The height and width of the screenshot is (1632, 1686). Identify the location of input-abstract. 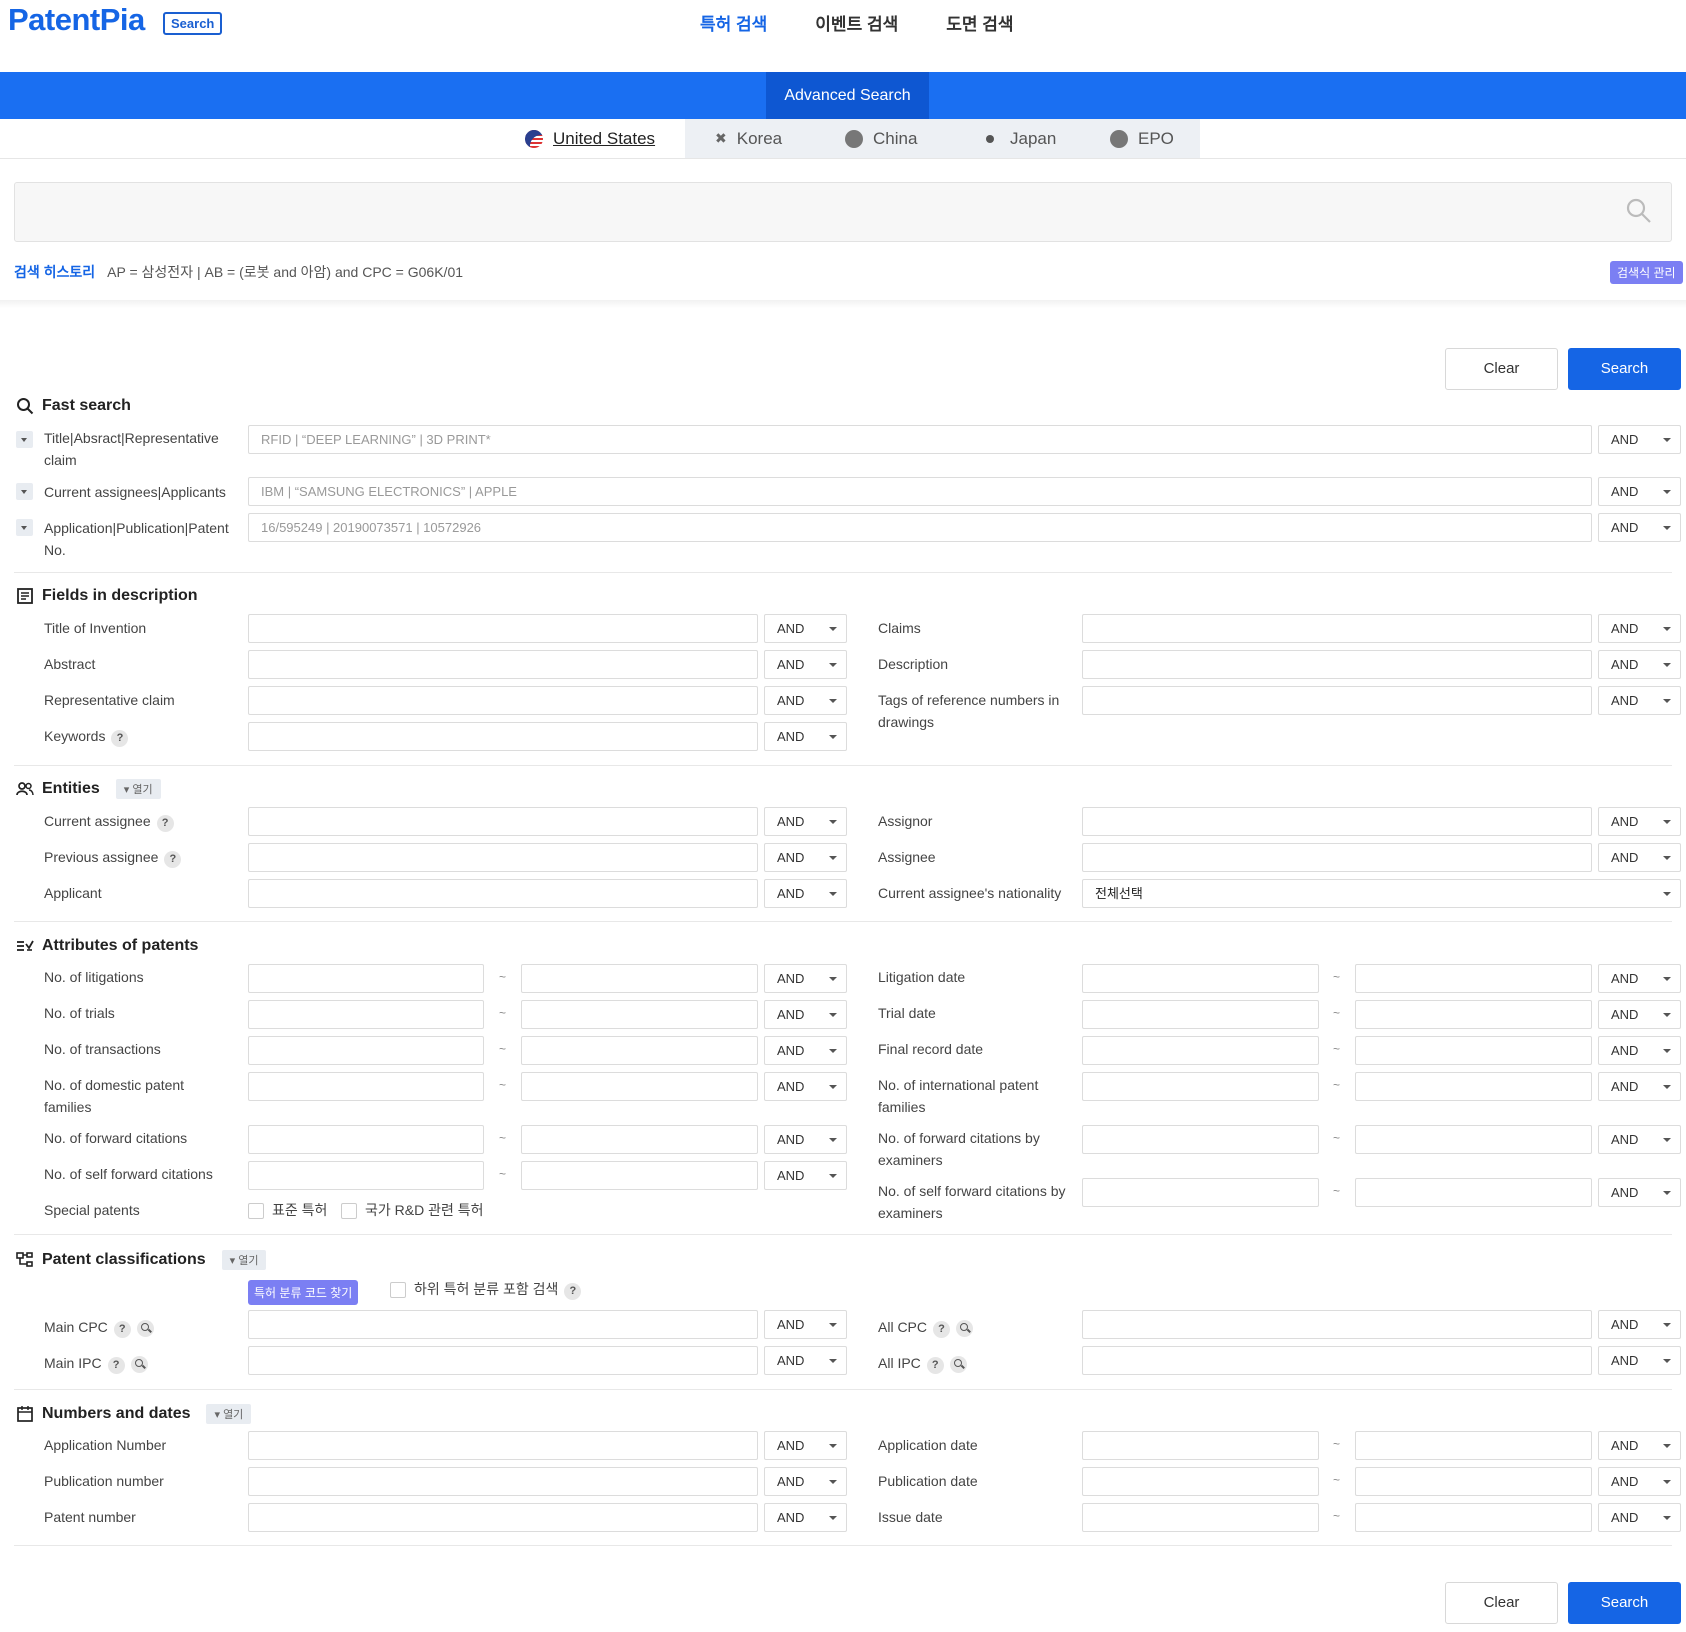
(503, 664).